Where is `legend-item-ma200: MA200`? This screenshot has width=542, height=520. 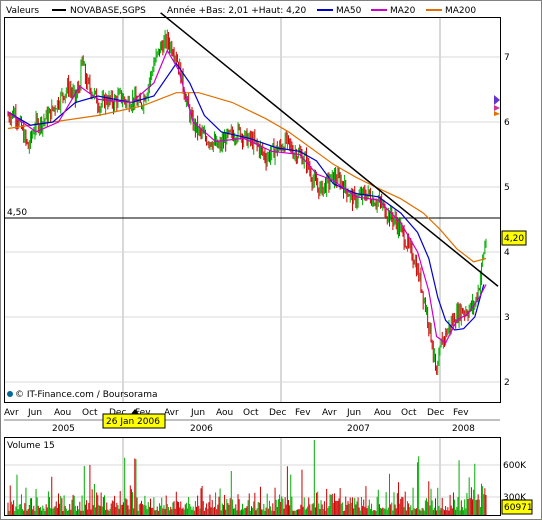
legend-item-ma200: MA200 is located at coordinates (460, 11).